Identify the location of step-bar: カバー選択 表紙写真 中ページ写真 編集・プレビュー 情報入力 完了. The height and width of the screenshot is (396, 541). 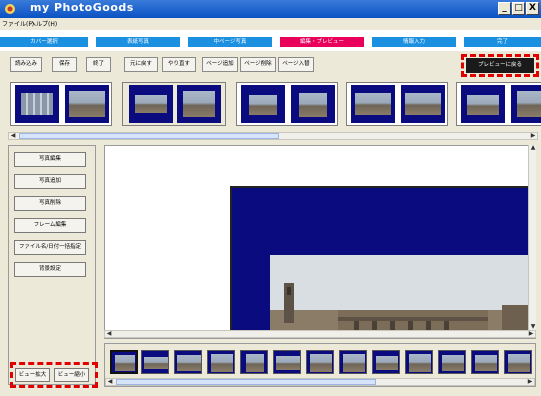
(270, 40).